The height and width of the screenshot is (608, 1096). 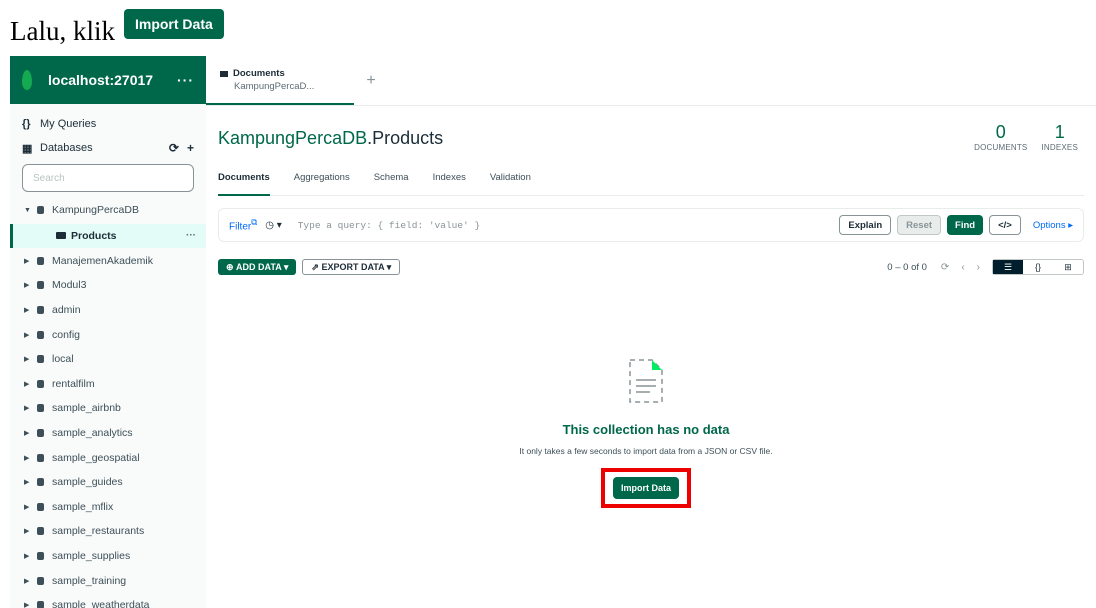 What do you see at coordinates (92, 433) in the screenshot?
I see `db-name: sample_analytics` at bounding box center [92, 433].